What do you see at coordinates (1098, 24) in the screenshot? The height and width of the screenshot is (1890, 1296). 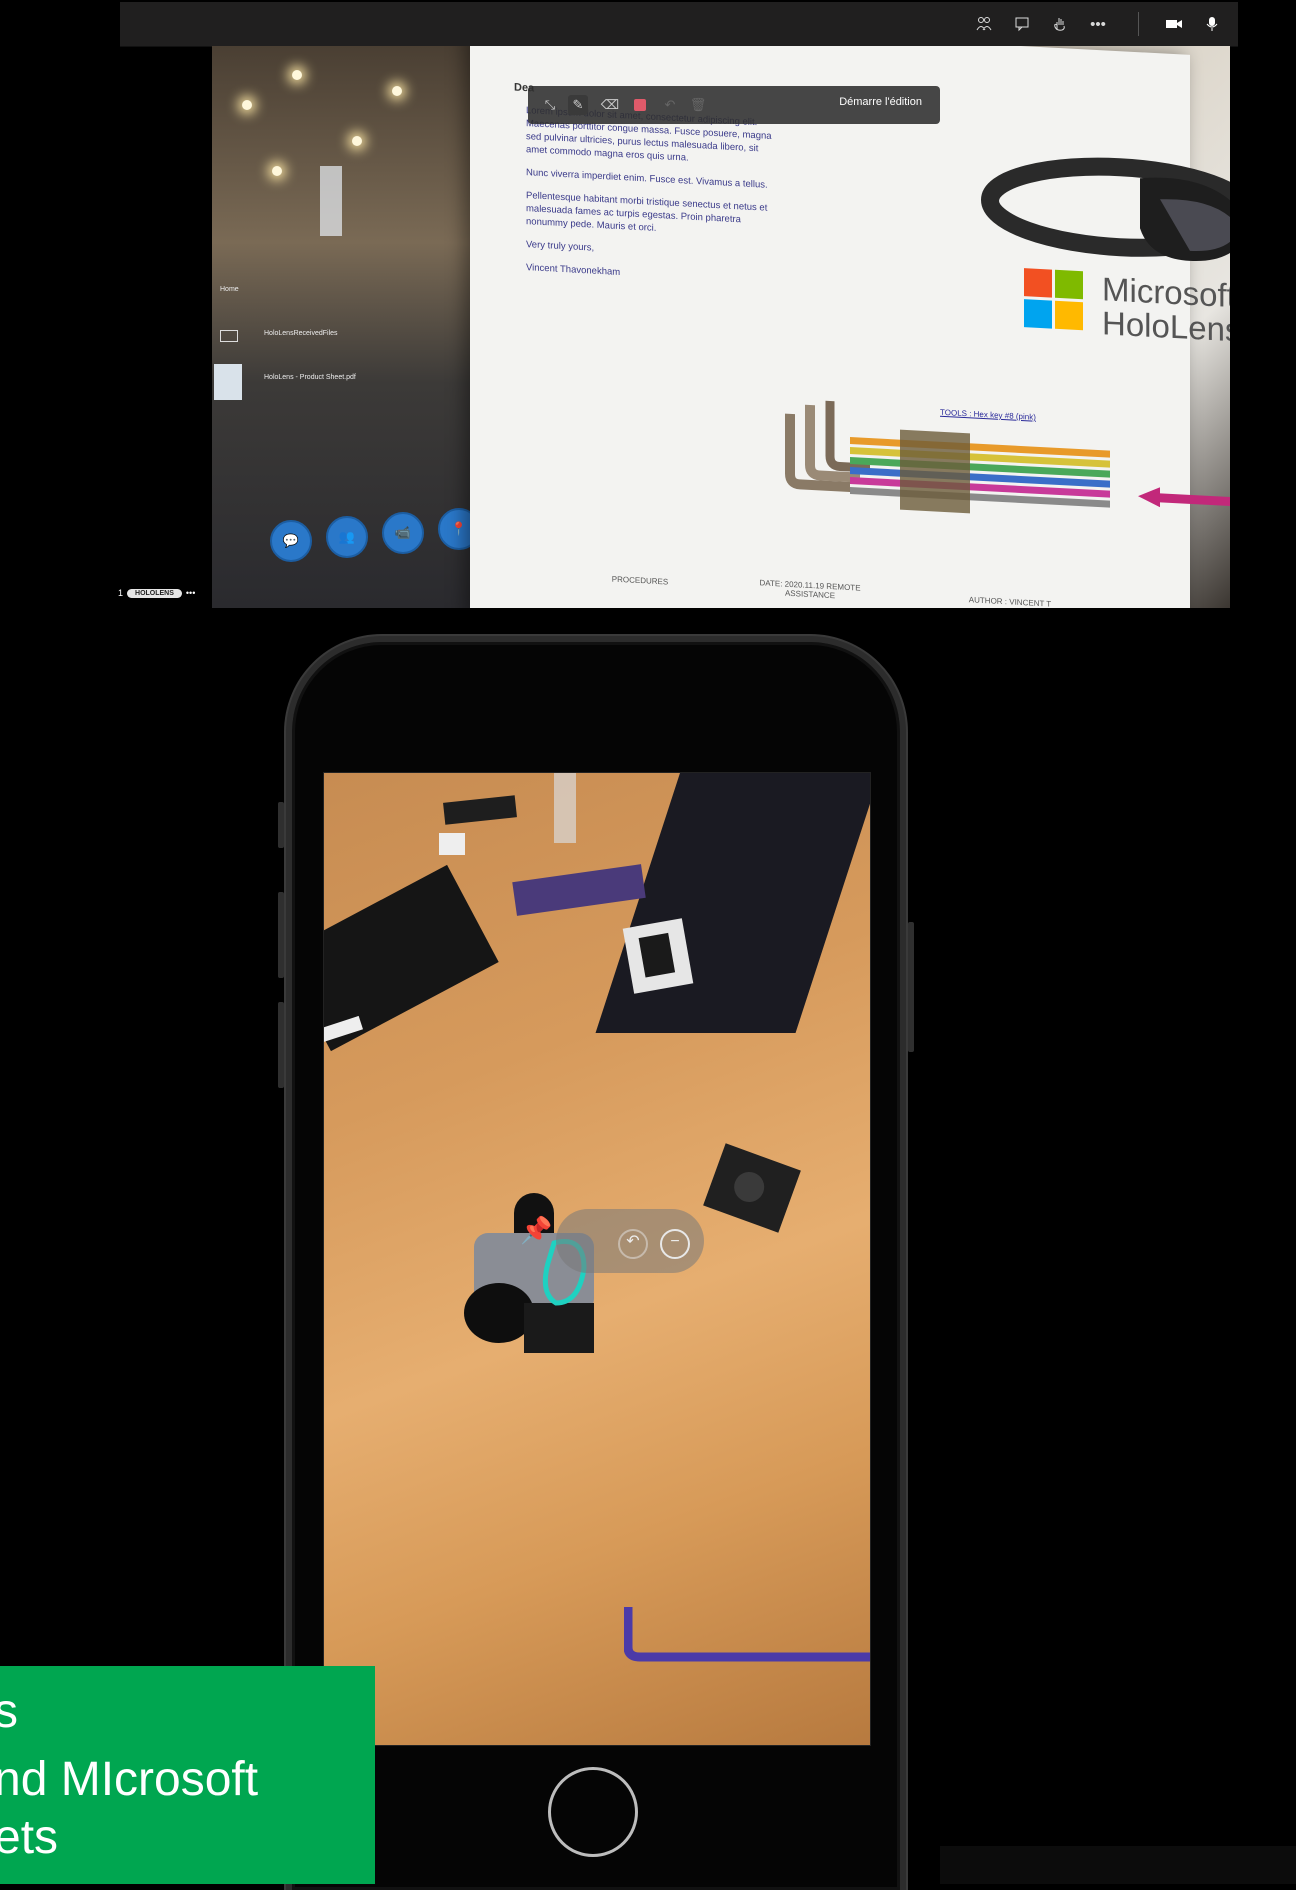 I see `more-icon: •••` at bounding box center [1098, 24].